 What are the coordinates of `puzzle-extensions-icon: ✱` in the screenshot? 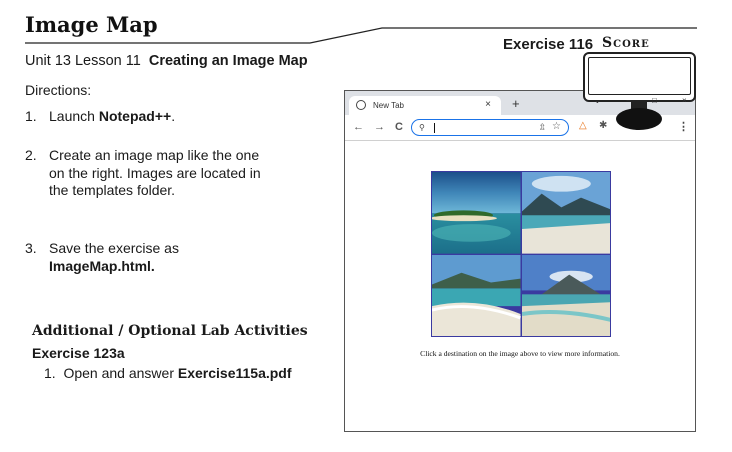 It's located at (603, 125).